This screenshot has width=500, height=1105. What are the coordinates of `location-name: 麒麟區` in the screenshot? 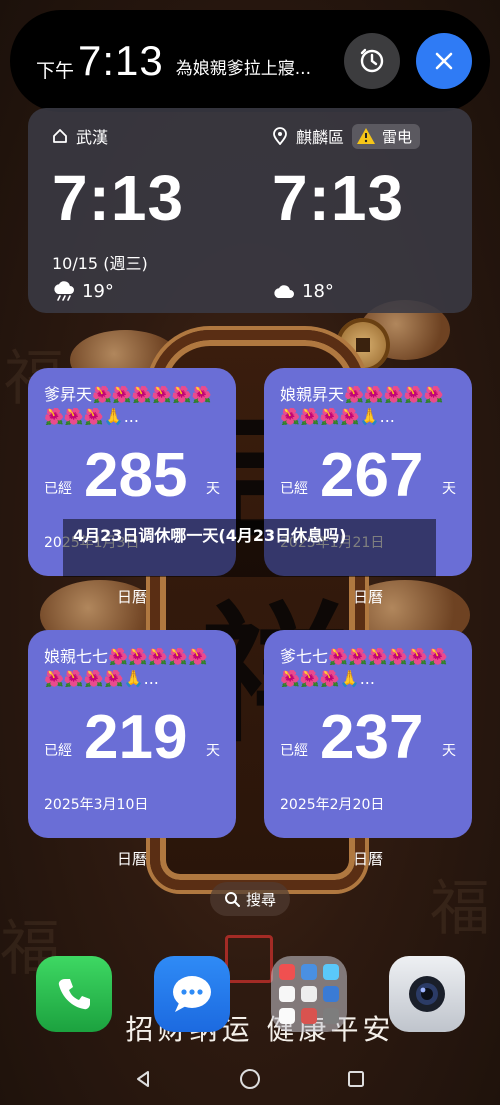 It's located at (320, 137).